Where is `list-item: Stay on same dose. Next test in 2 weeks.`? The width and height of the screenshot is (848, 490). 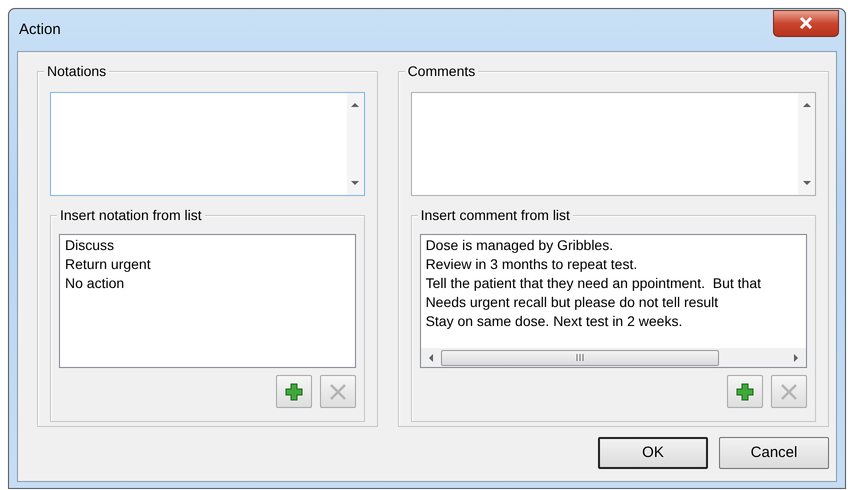
list-item: Stay on same dose. Next test in 2 weeks. is located at coordinates (613, 321).